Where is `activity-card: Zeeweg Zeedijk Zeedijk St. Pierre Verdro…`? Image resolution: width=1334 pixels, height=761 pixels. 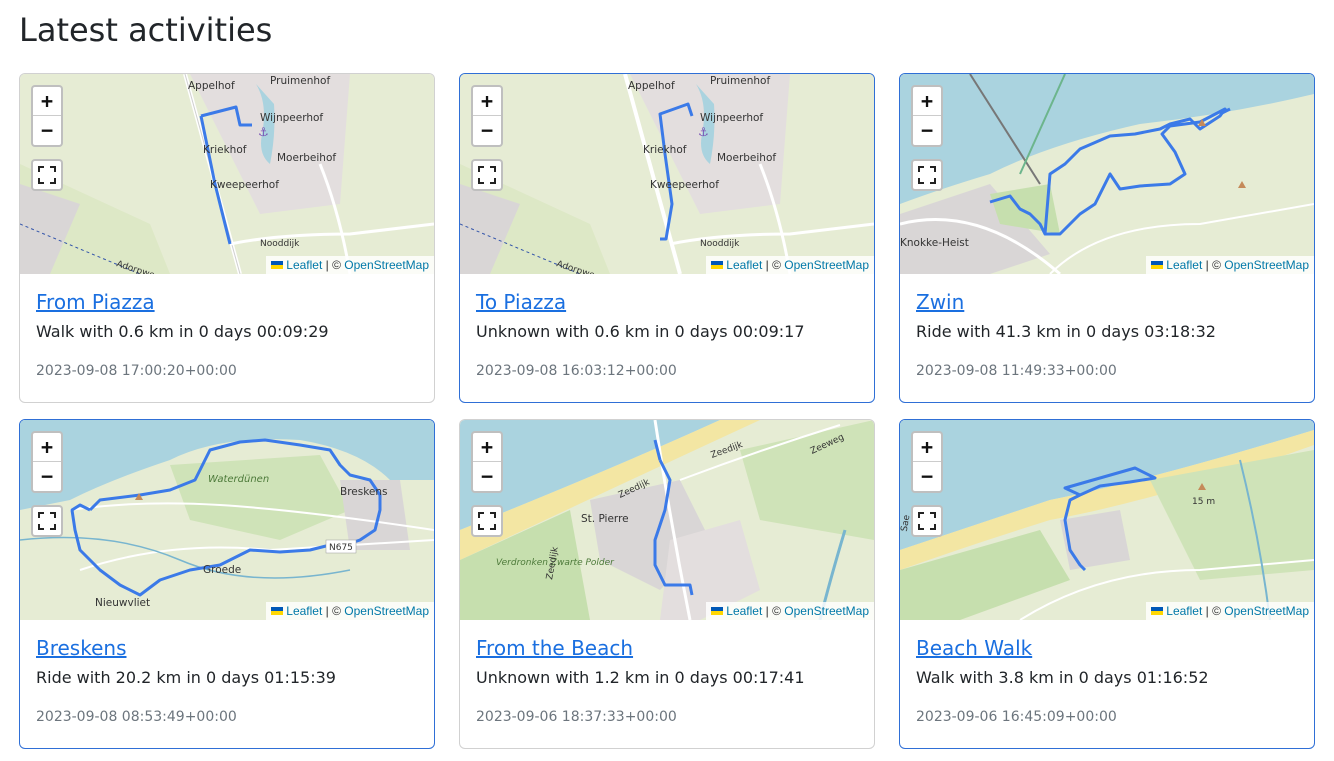 activity-card: Zeeweg Zeedijk Zeedijk St. Pierre Verdro… is located at coordinates (667, 584).